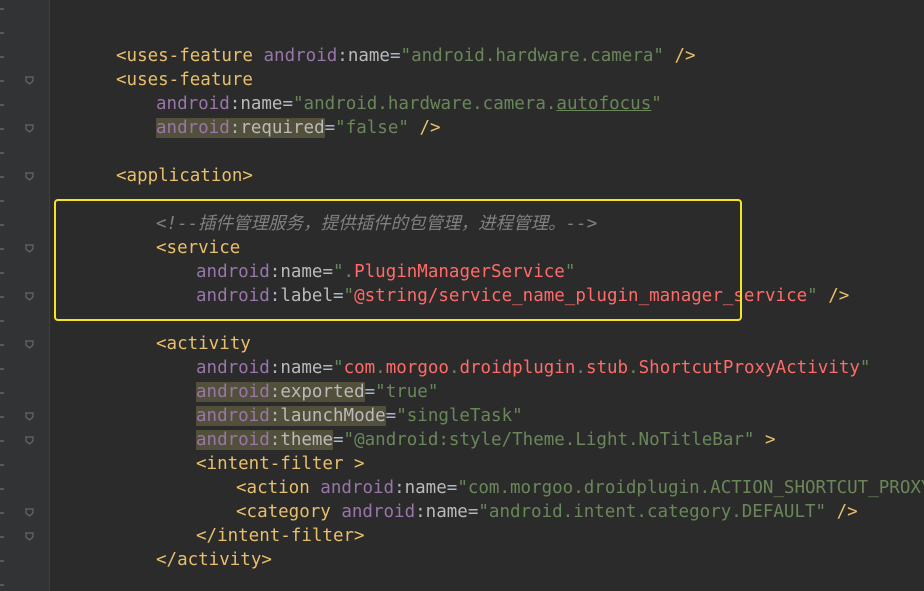  I want to click on code-token: com, so click(359, 368).